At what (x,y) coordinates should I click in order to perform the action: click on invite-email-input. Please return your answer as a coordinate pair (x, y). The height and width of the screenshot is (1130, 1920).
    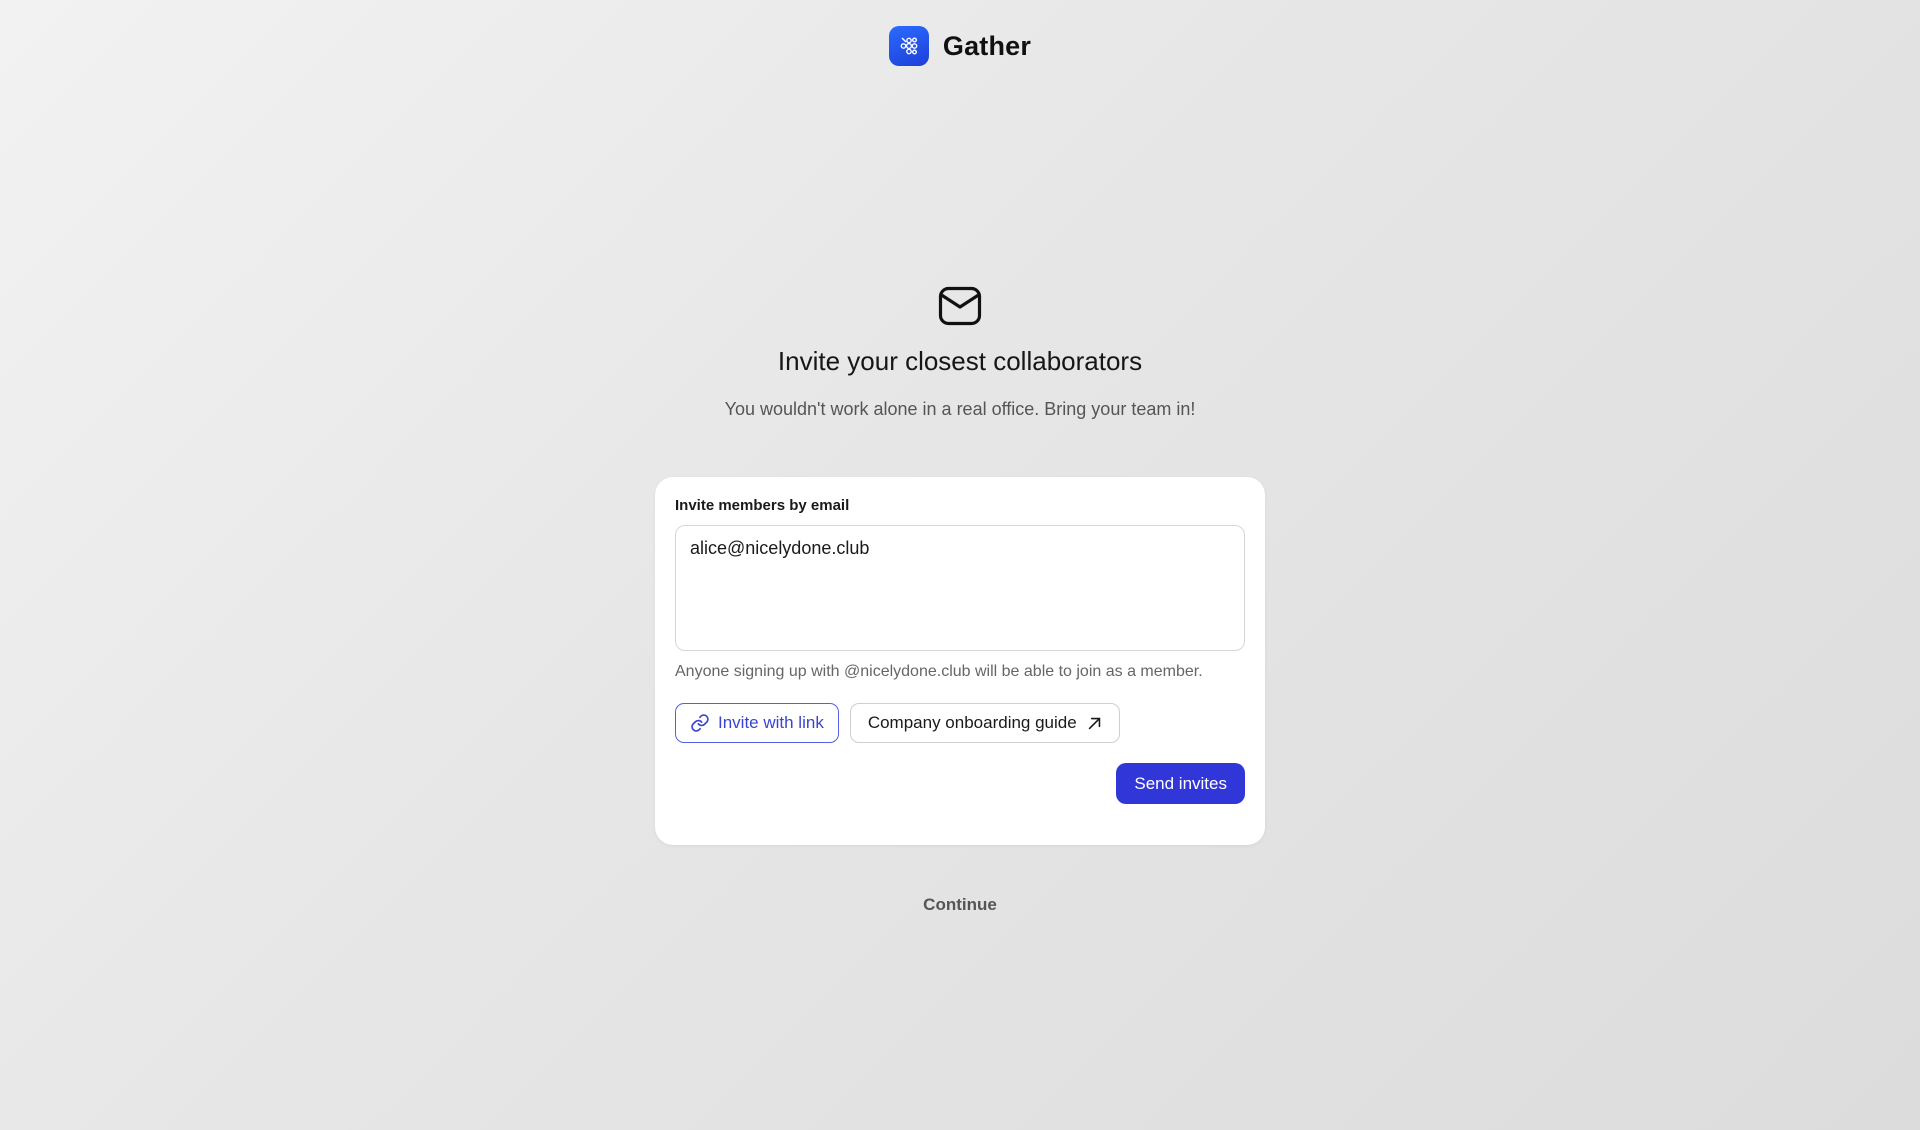
    Looking at the image, I should click on (960, 588).